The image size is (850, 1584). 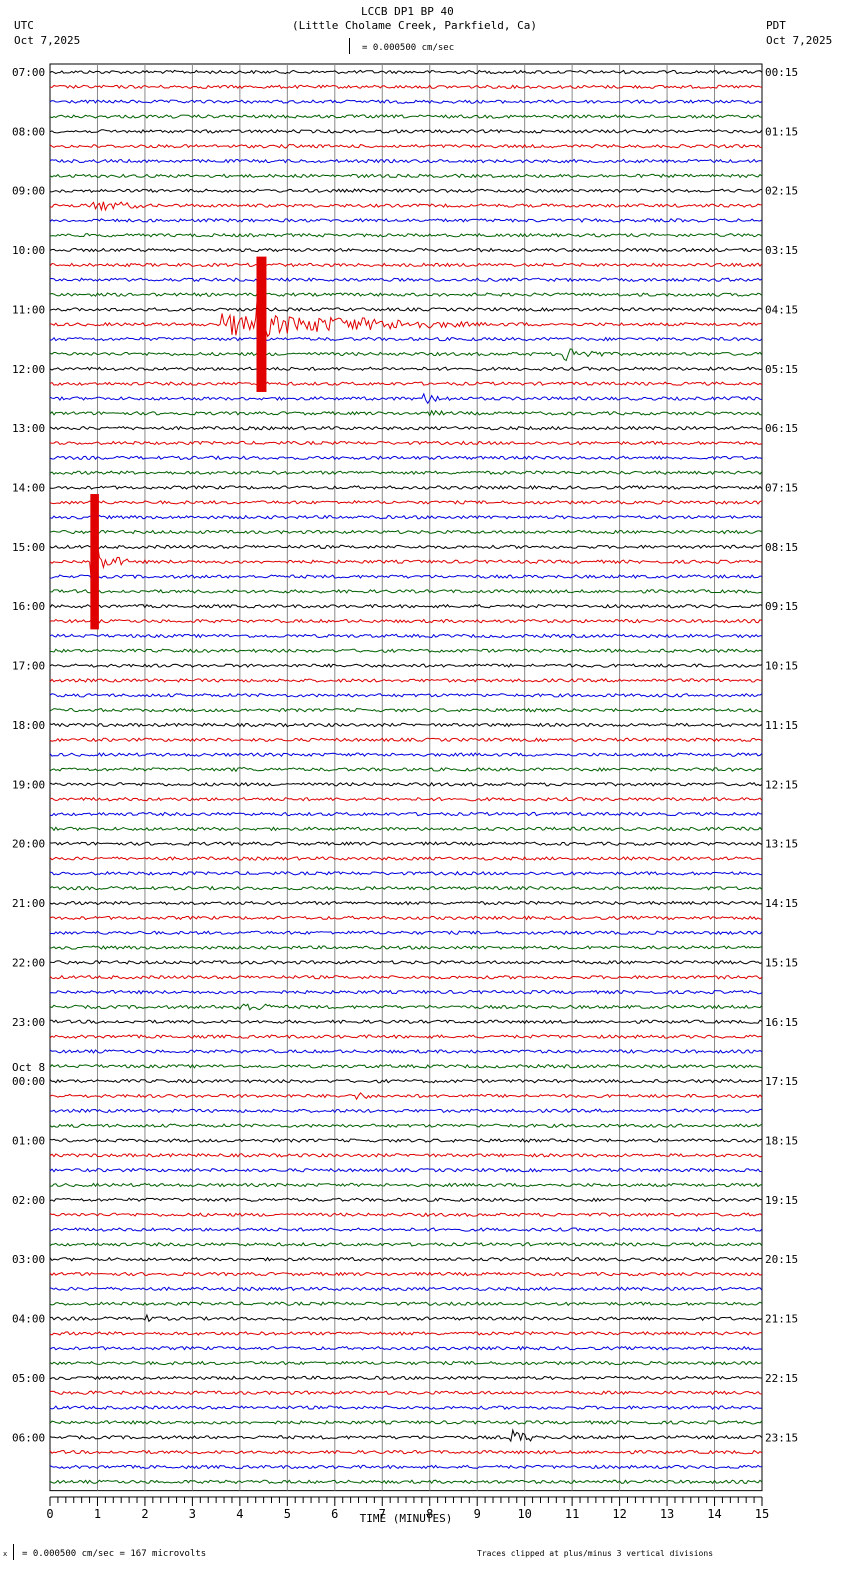 What do you see at coordinates (781, 250) in the screenshot?
I see `right-hour-label: 03:15` at bounding box center [781, 250].